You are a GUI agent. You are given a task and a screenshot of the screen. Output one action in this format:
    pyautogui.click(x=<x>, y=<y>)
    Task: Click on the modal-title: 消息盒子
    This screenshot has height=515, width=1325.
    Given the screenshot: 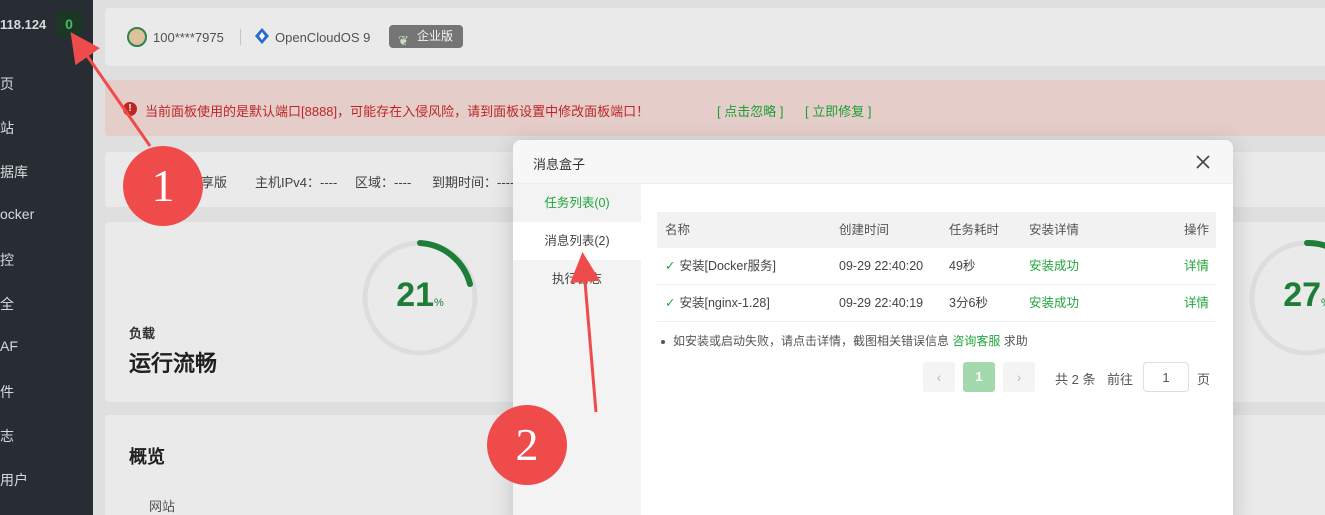 What is the action you would take?
    pyautogui.click(x=559, y=164)
    